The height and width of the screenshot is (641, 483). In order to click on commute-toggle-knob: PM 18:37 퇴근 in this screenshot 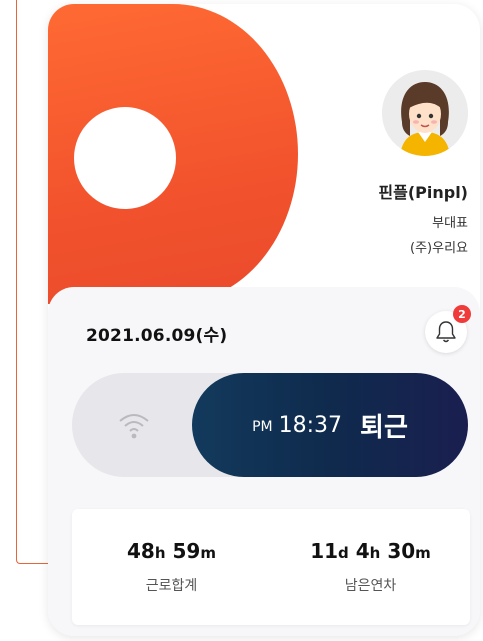, I will do `click(330, 425)`.